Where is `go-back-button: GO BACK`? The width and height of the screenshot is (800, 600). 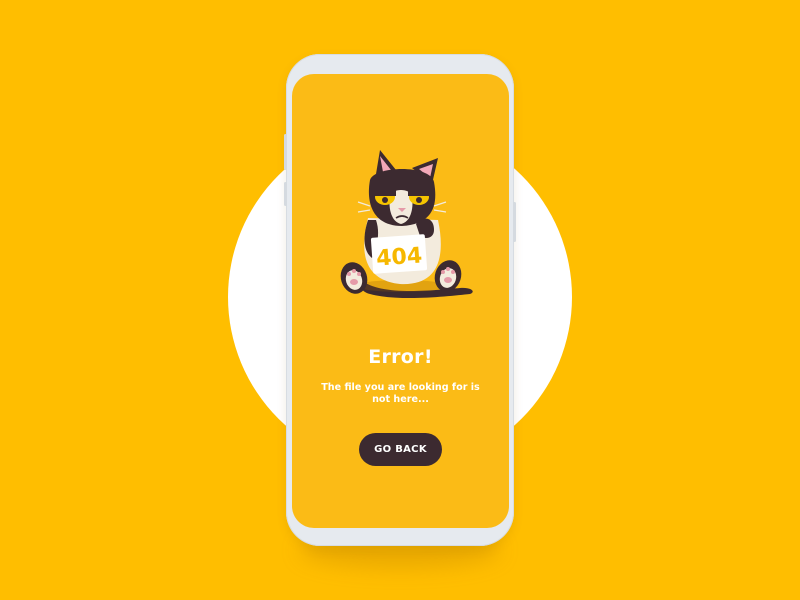 go-back-button: GO BACK is located at coordinates (400, 449).